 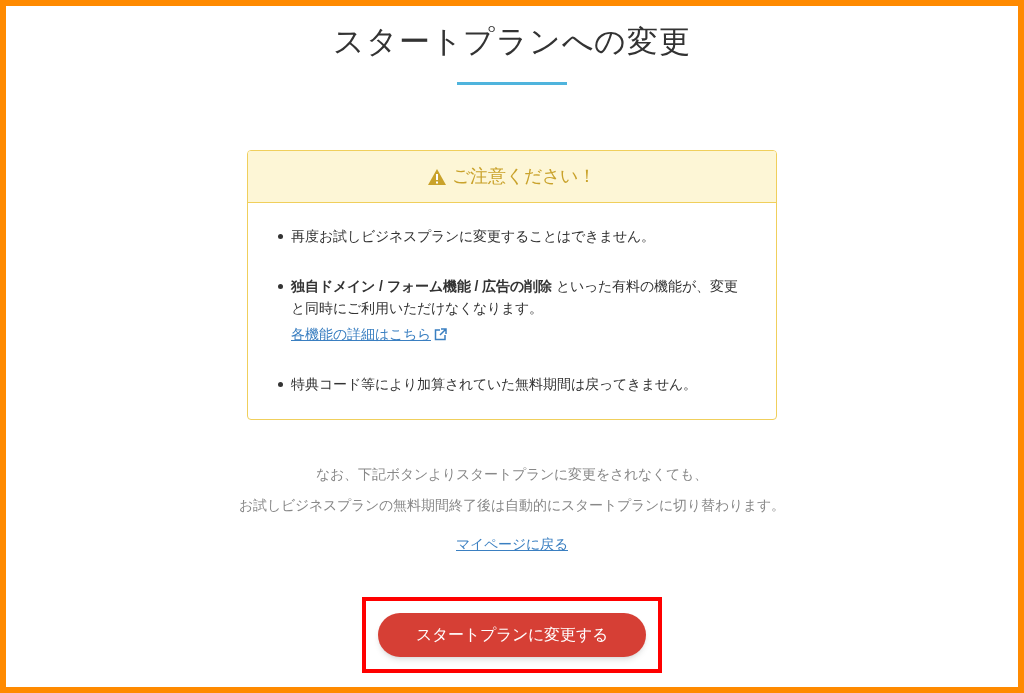 I want to click on external-link-icon, so click(x=440, y=334).